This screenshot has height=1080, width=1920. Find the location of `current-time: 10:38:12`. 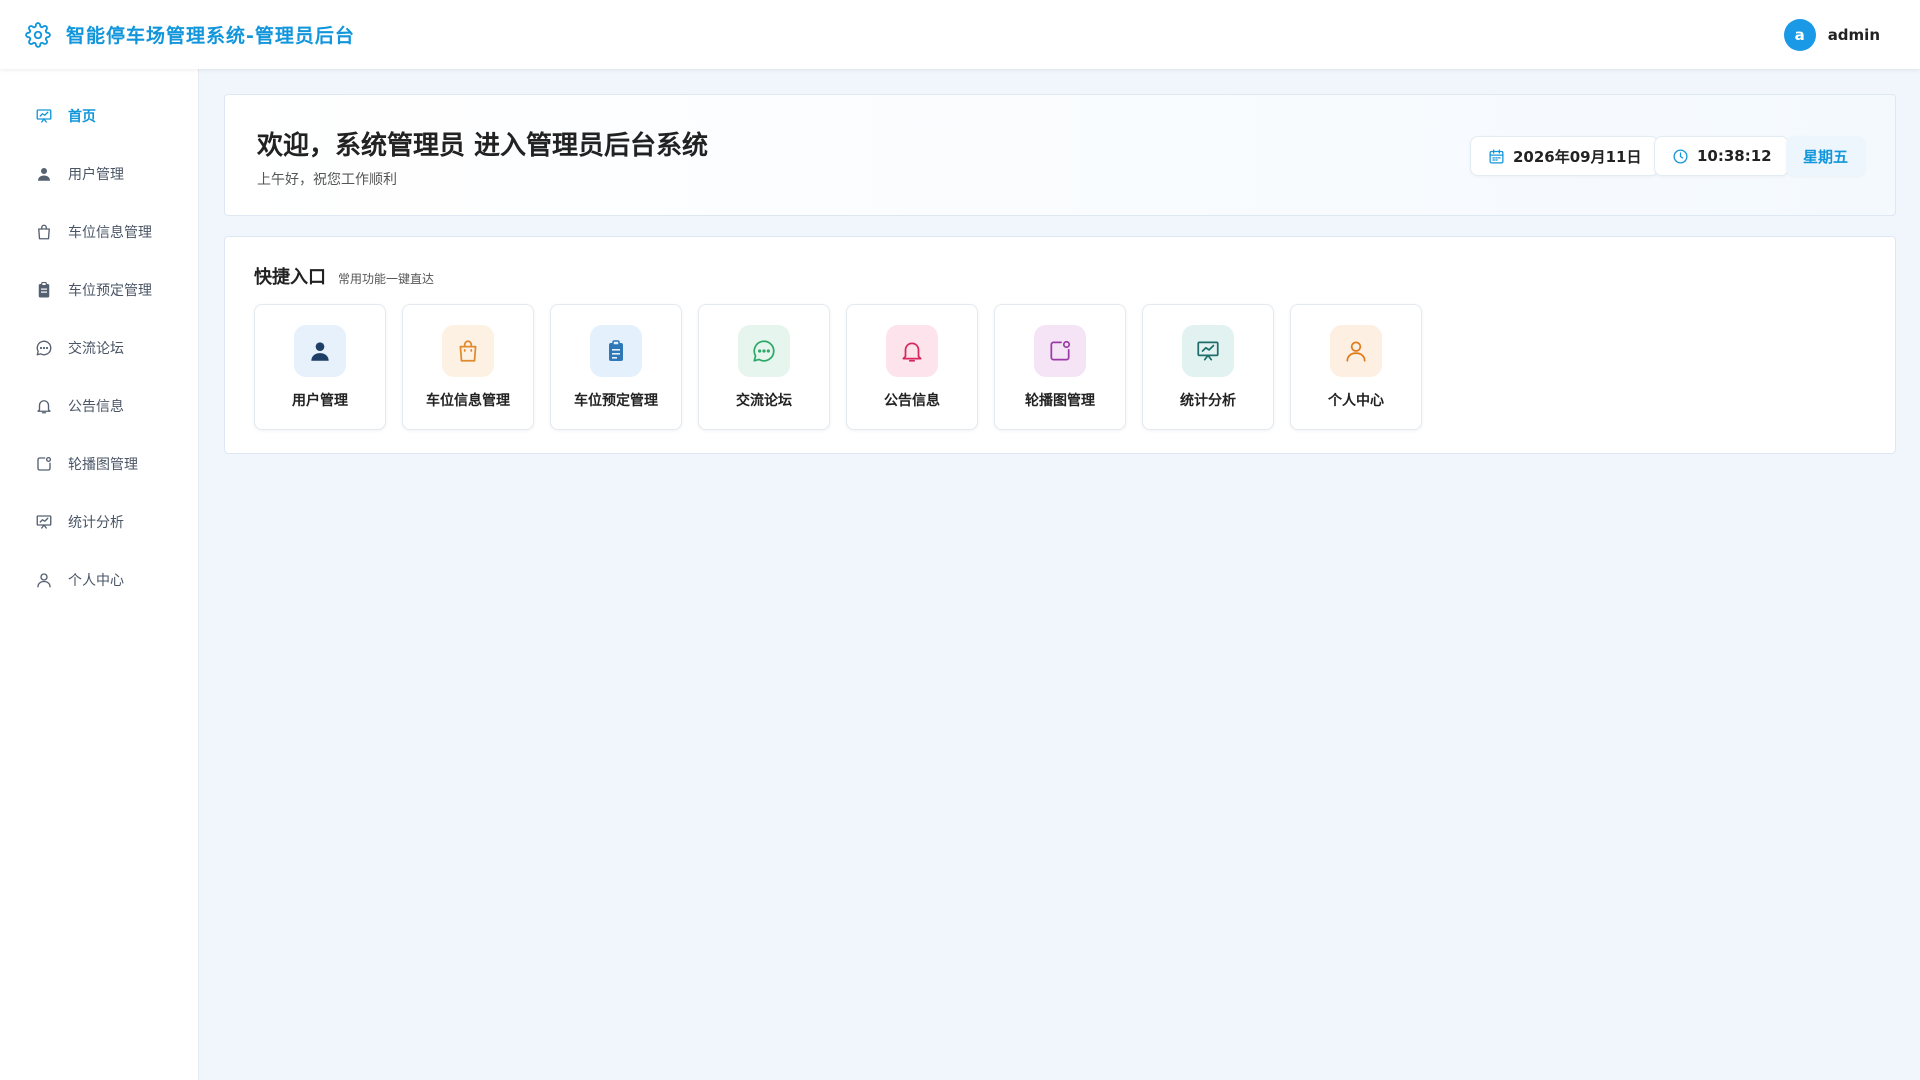

current-time: 10:38:12 is located at coordinates (1734, 156).